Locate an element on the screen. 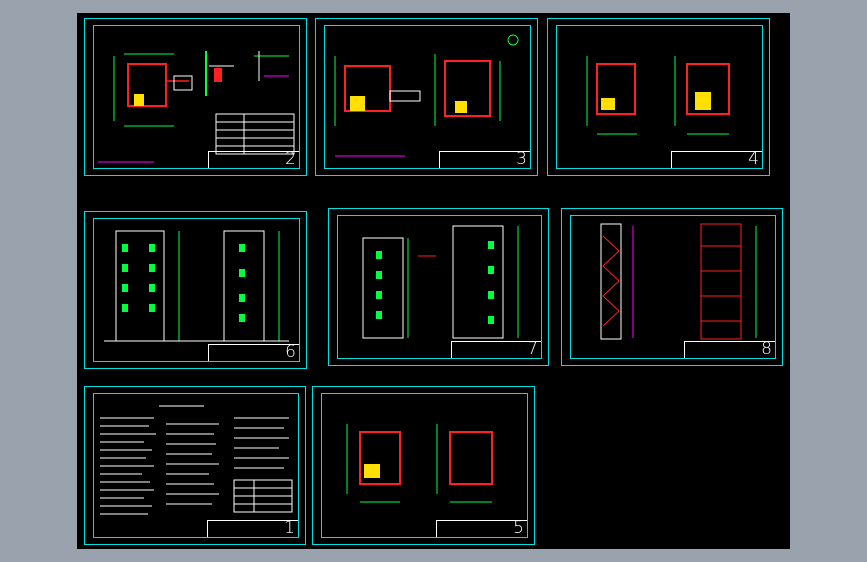 This screenshot has width=867, height=562. drawing-sheet-5: 5 is located at coordinates (423, 465).